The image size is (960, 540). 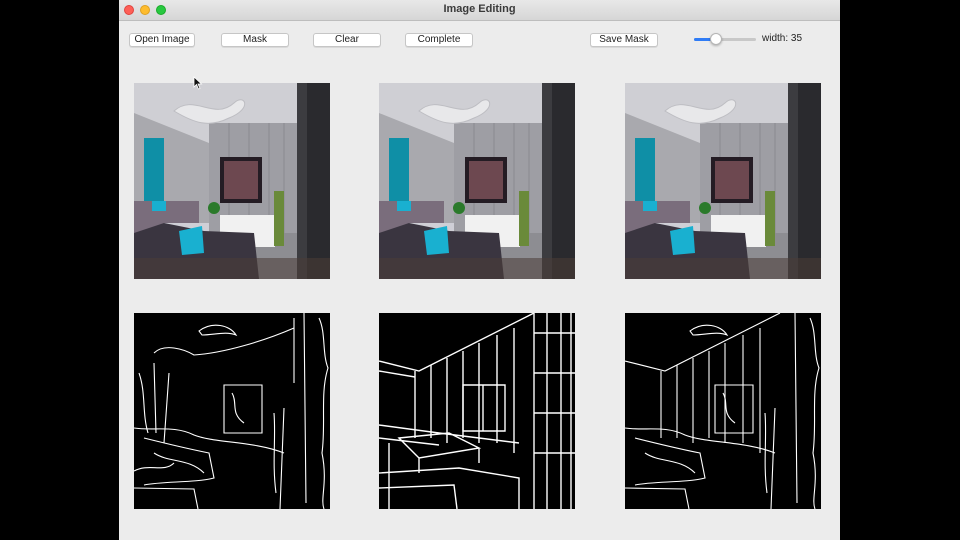 What do you see at coordinates (255, 40) in the screenshot?
I see `mask-button: Mask` at bounding box center [255, 40].